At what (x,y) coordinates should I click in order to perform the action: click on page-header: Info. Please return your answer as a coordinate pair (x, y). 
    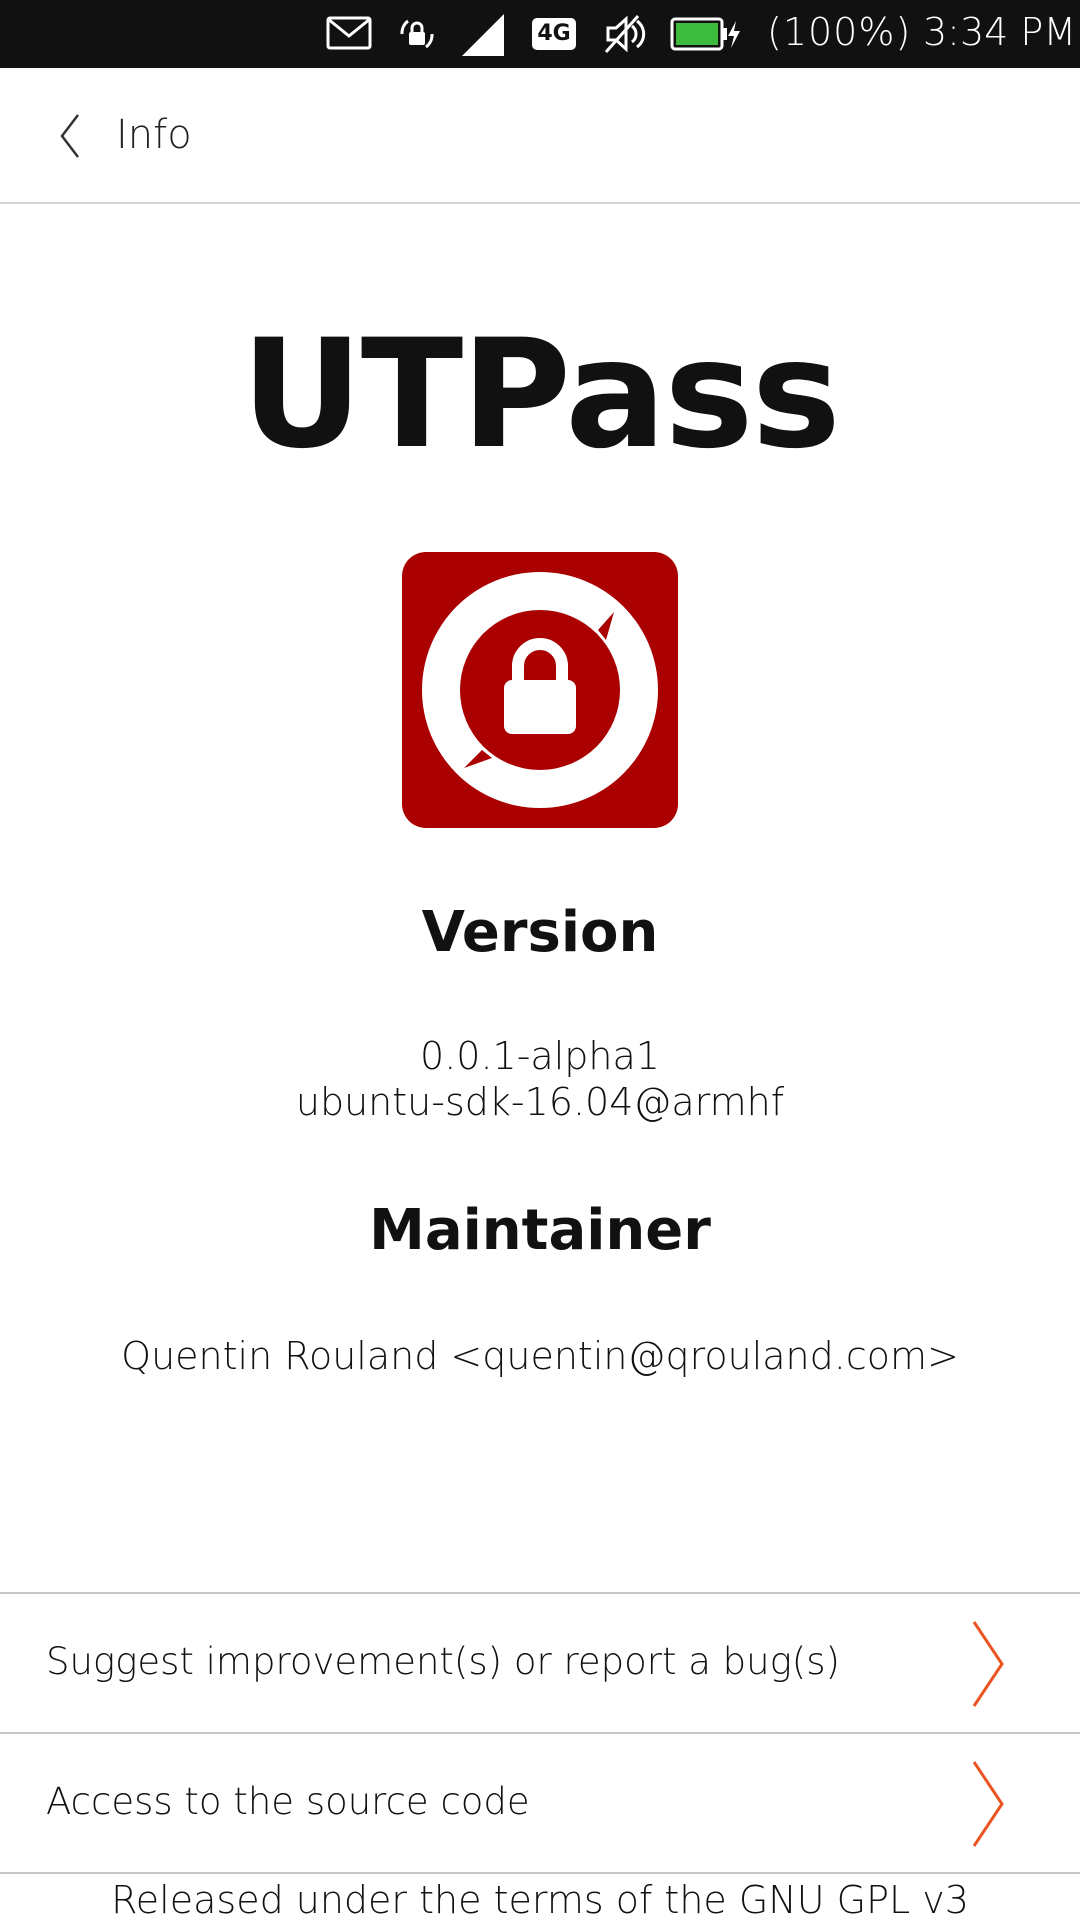
    Looking at the image, I should click on (540, 136).